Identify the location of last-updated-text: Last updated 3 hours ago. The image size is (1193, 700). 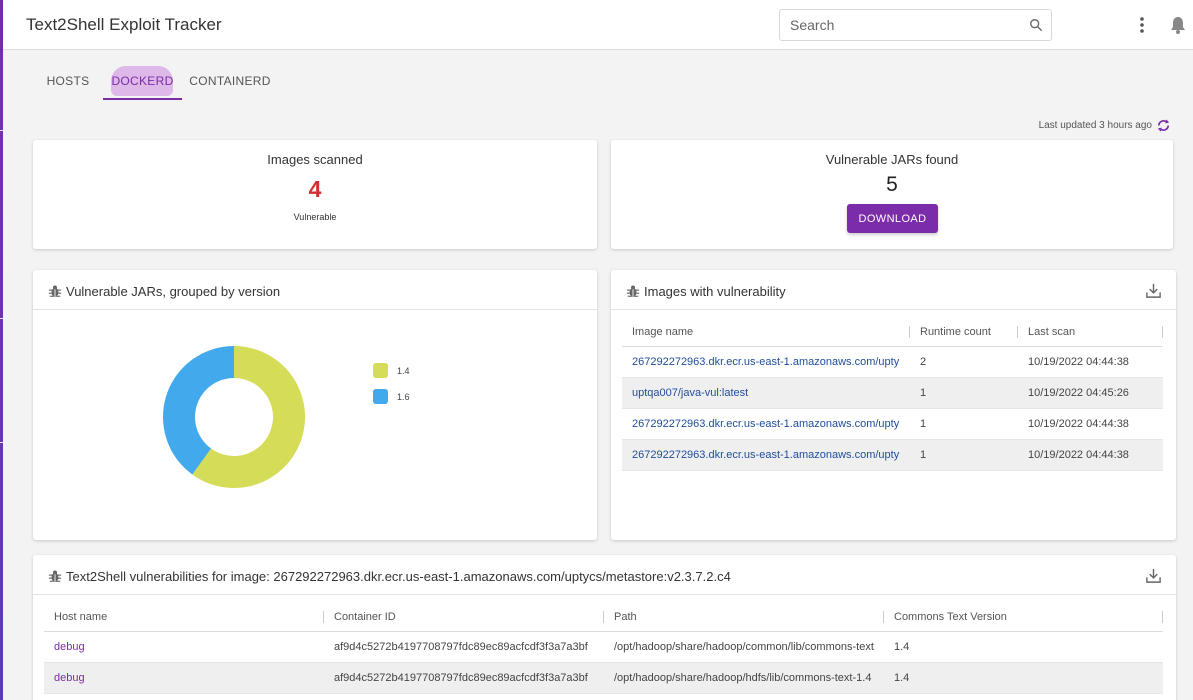
(1095, 125).